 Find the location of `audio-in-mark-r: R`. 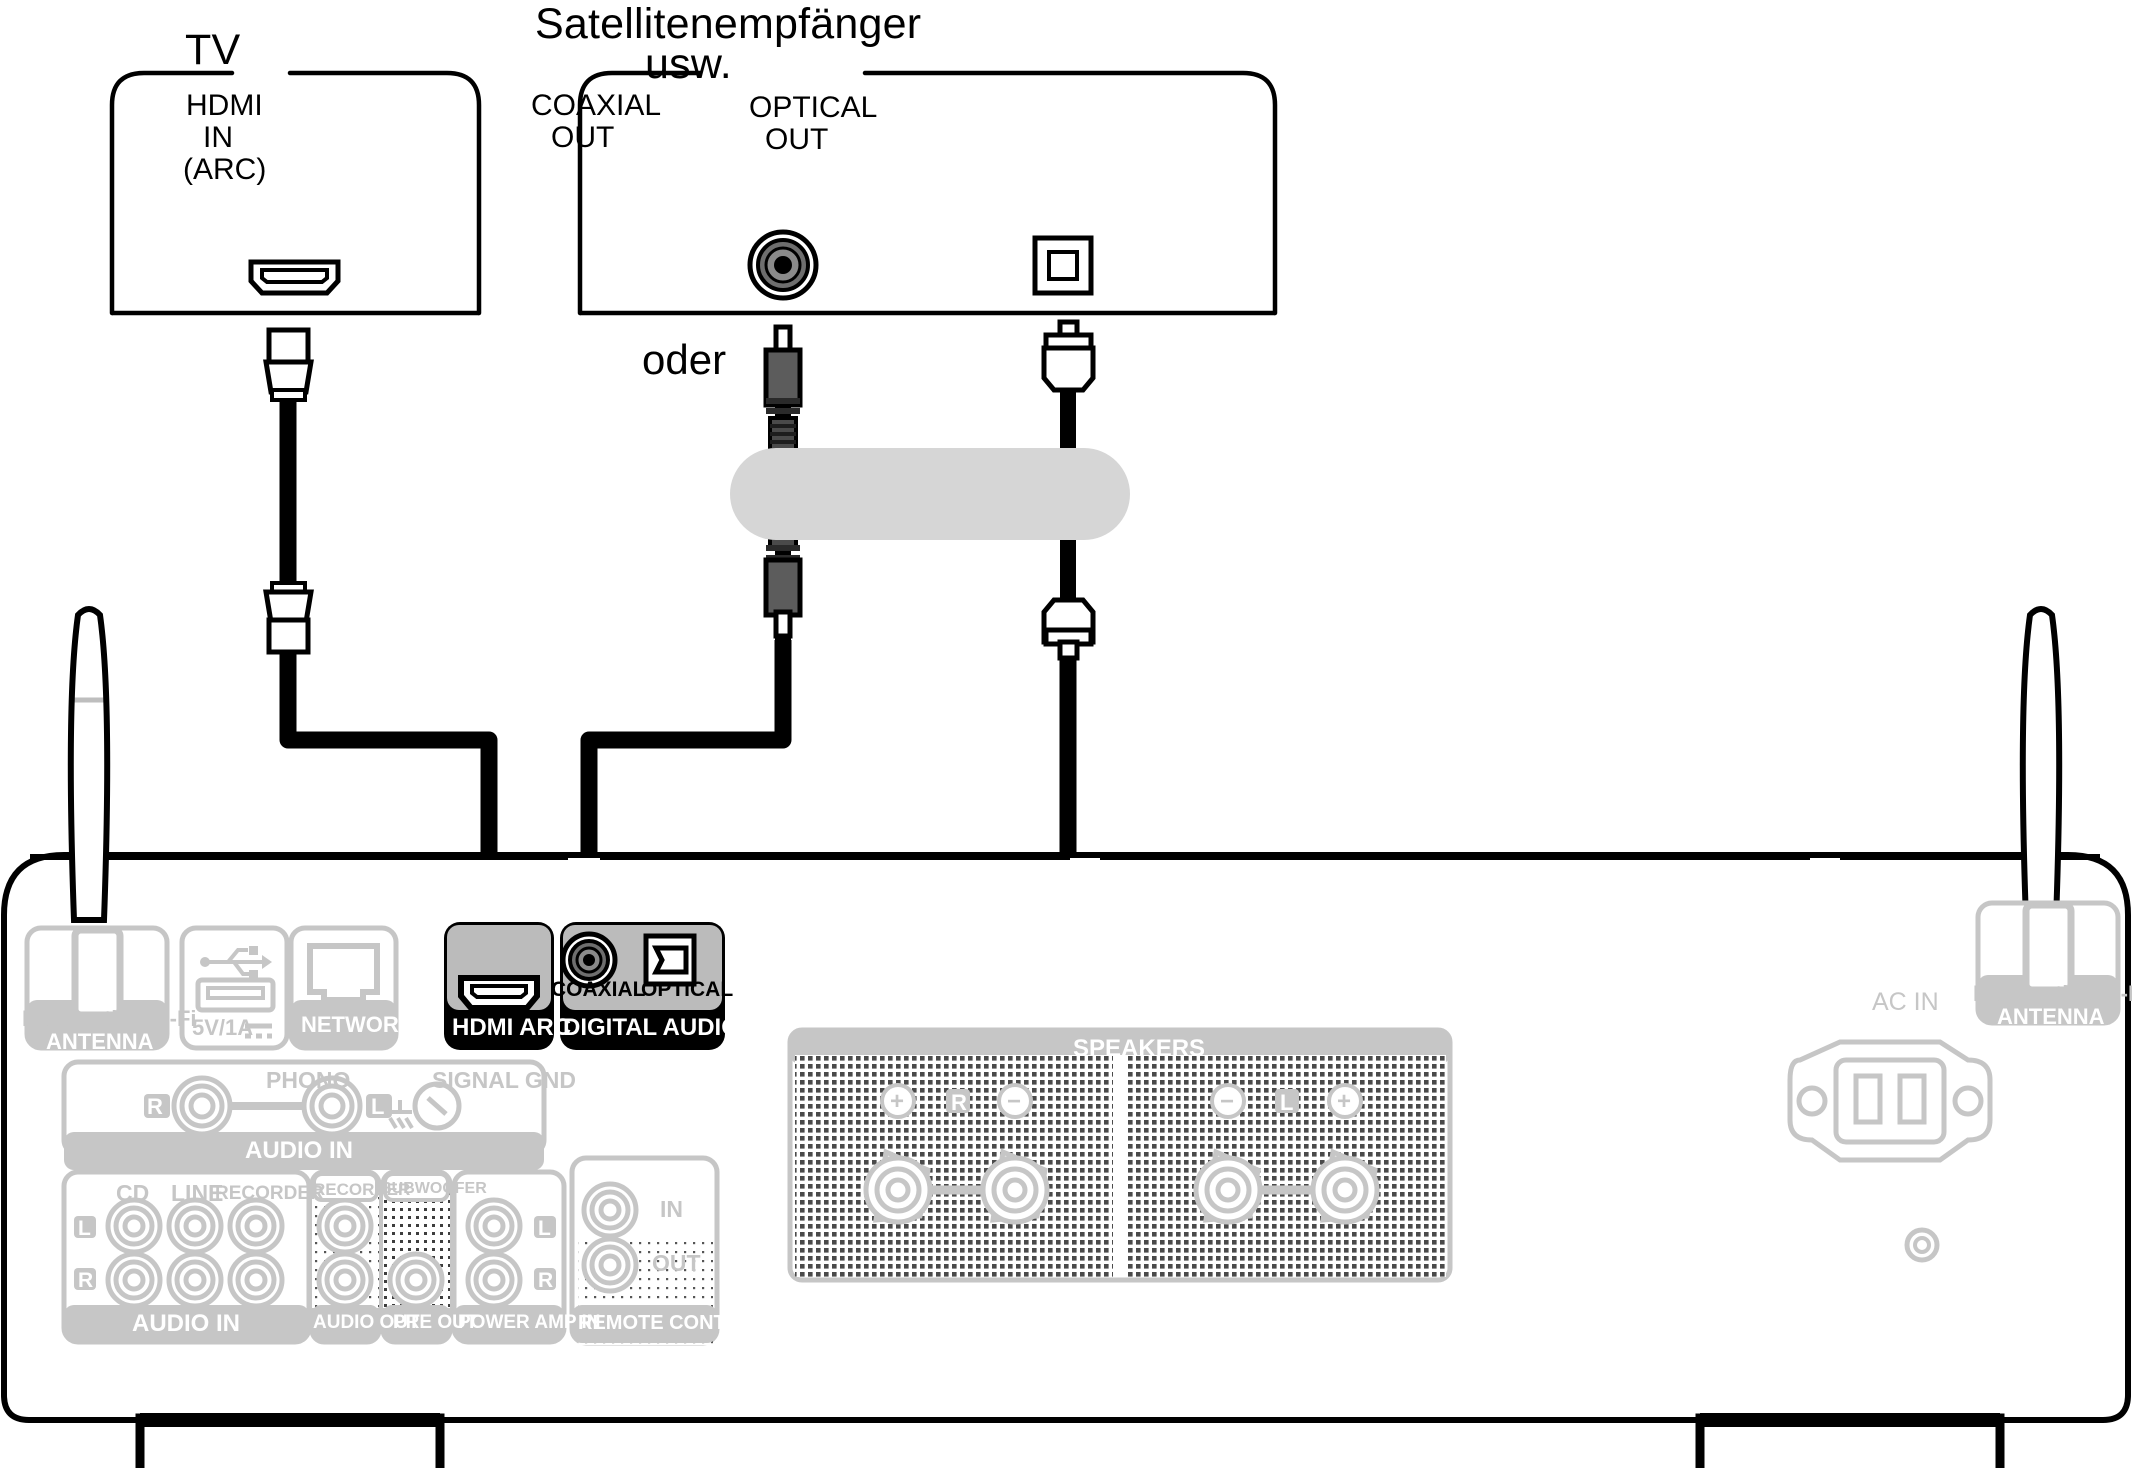

audio-in-mark-r: R is located at coordinates (86, 1280).